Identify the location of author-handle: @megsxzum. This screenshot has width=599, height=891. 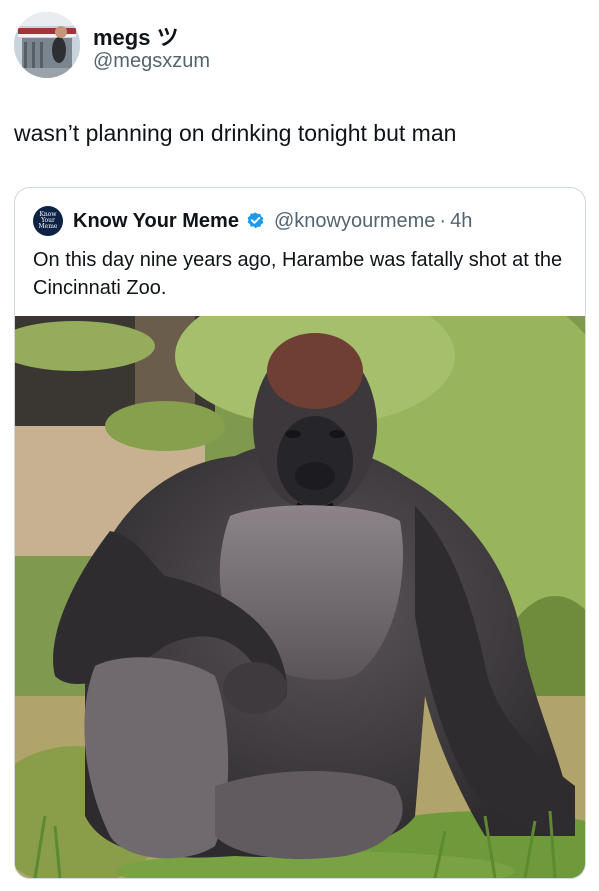
(151, 61).